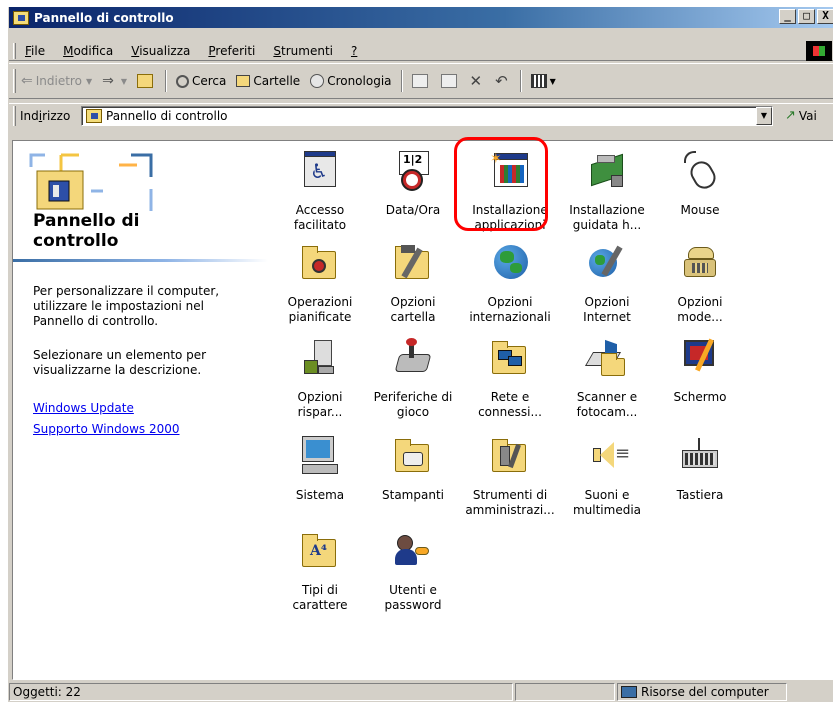 The height and width of the screenshot is (702, 833). What do you see at coordinates (607, 286) in the screenshot?
I see `item-internet-options: Opzioni Internet` at bounding box center [607, 286].